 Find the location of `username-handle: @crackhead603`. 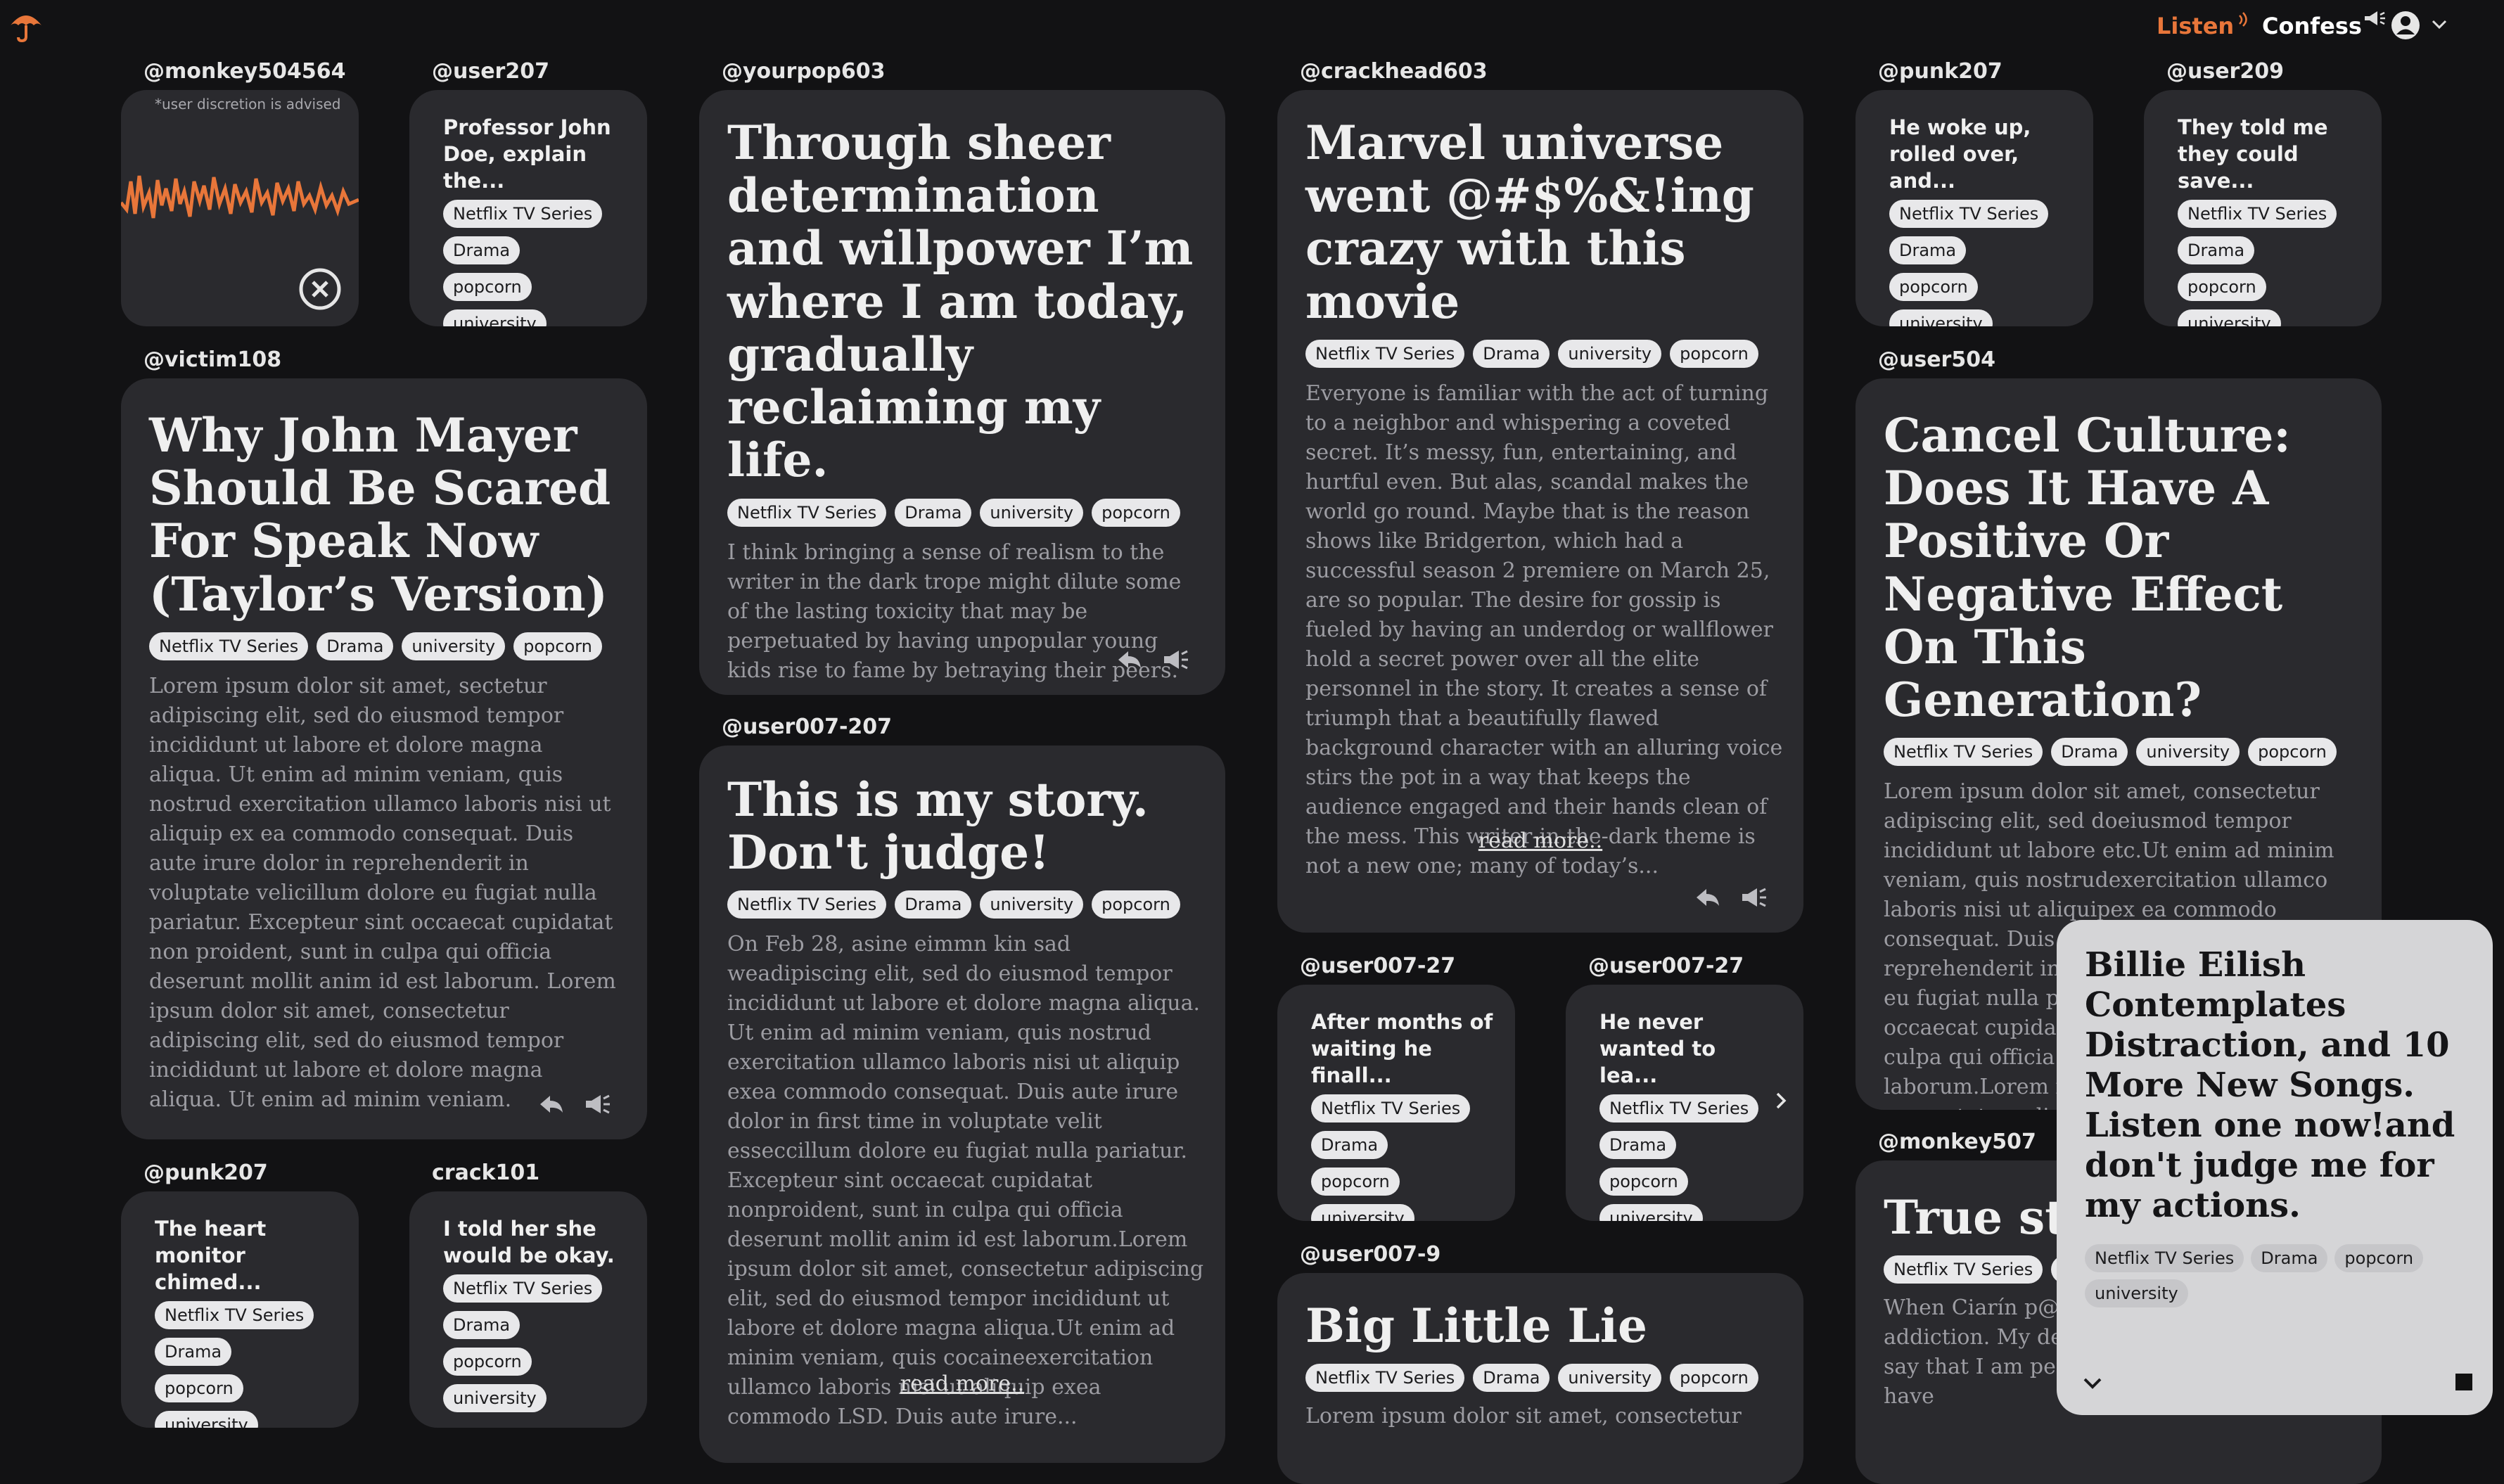

username-handle: @crackhead603 is located at coordinates (1394, 71).